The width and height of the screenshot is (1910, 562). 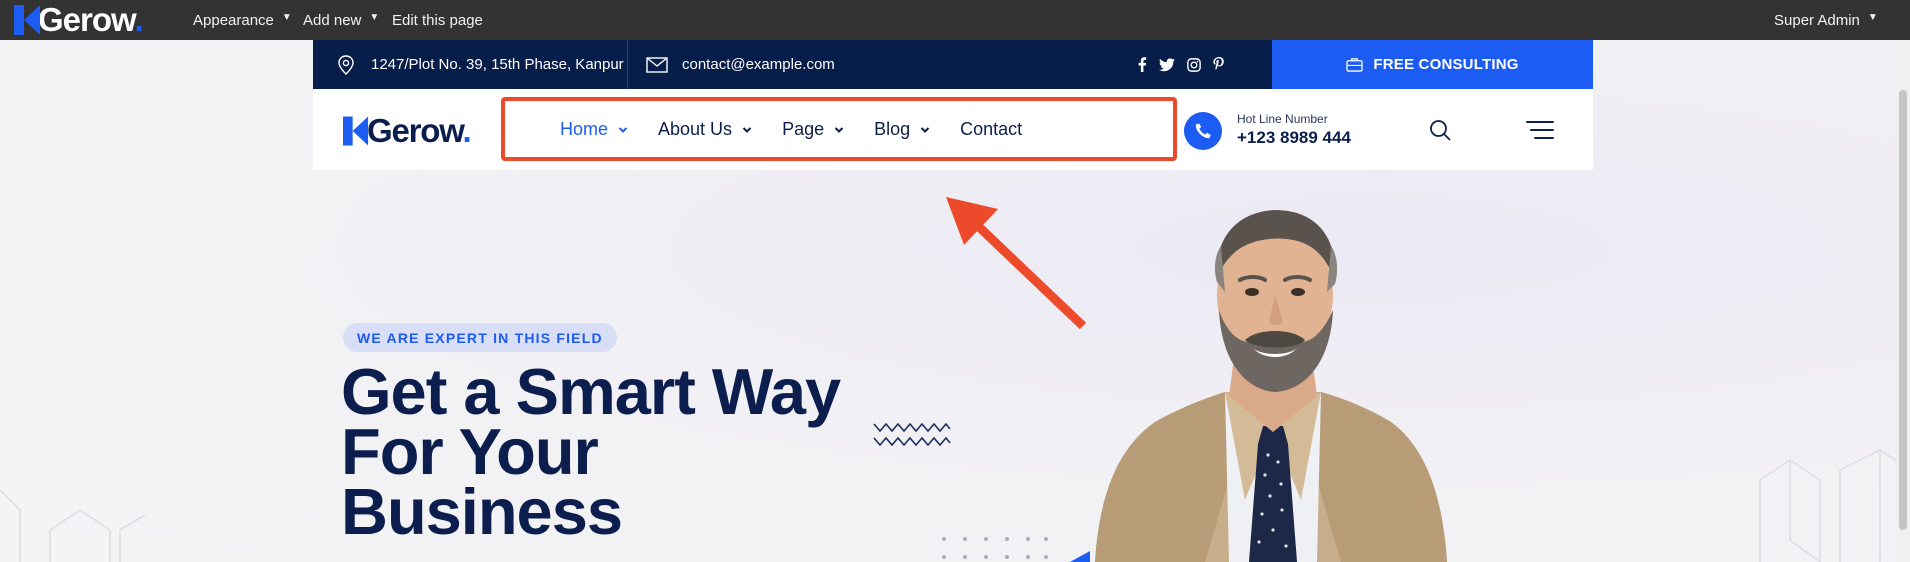 I want to click on menu-highlight-annotation, so click(x=839, y=129).